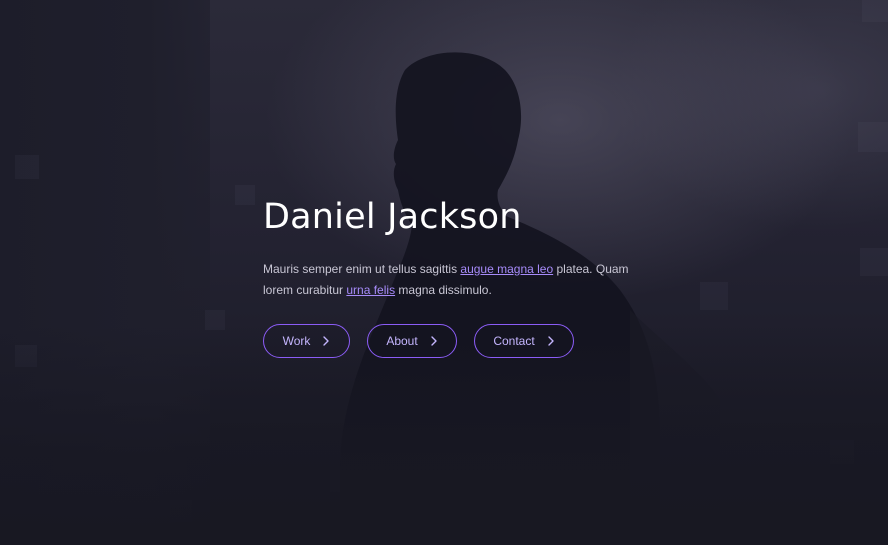  What do you see at coordinates (402, 341) in the screenshot?
I see `about-button-label: About` at bounding box center [402, 341].